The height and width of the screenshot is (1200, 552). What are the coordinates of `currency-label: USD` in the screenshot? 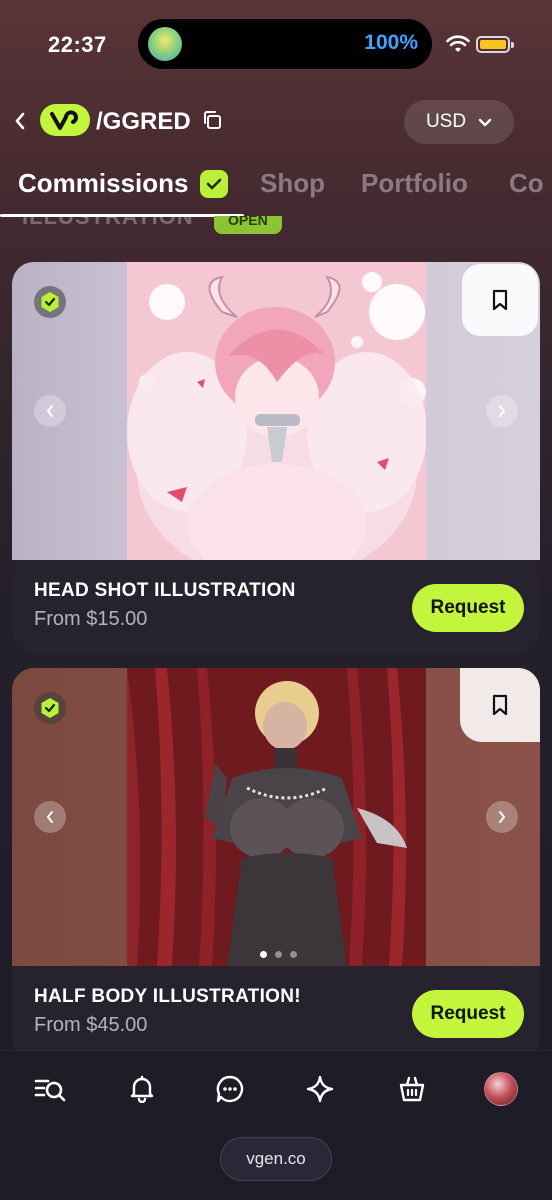 It's located at (446, 121).